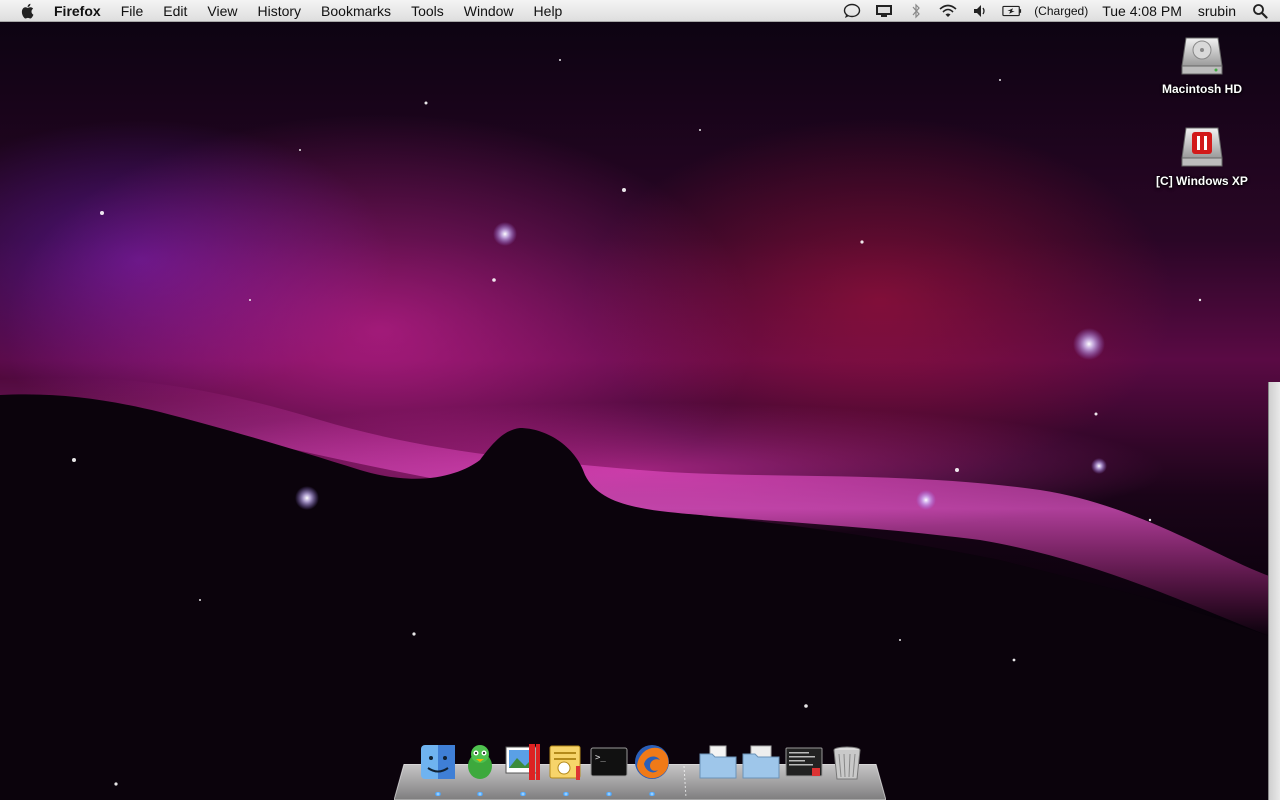 The height and width of the screenshot is (800, 1280). I want to click on finder-icon, so click(438, 762).